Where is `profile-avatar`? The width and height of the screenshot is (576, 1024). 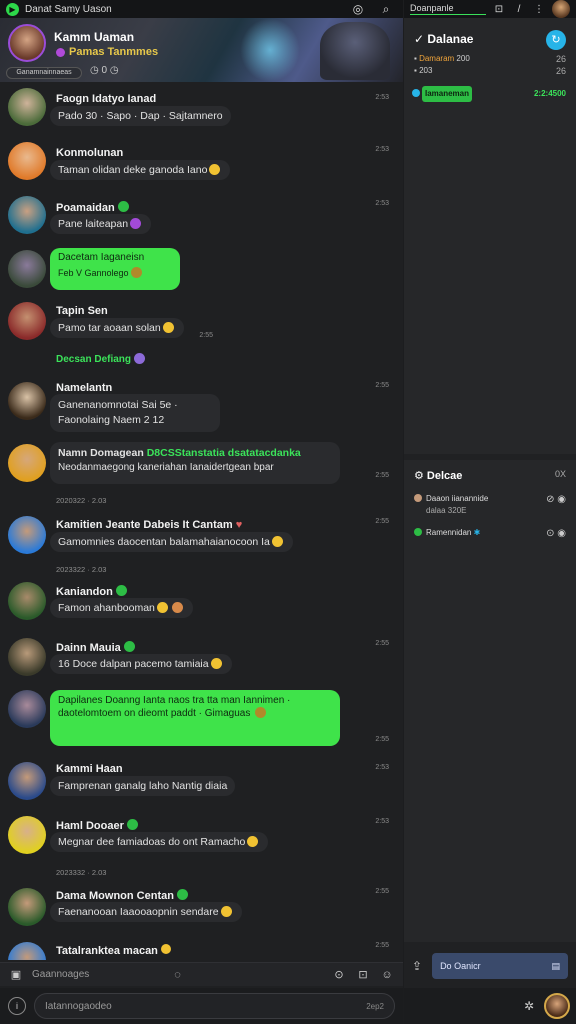 profile-avatar is located at coordinates (557, 1006).